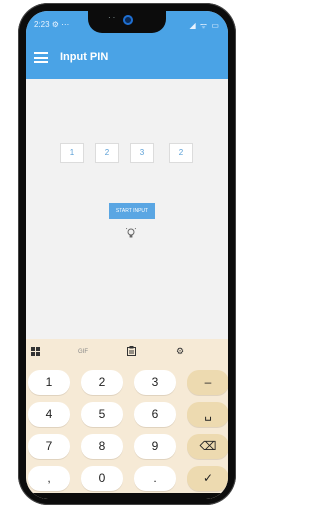  I want to click on period-key: ., so click(155, 478).